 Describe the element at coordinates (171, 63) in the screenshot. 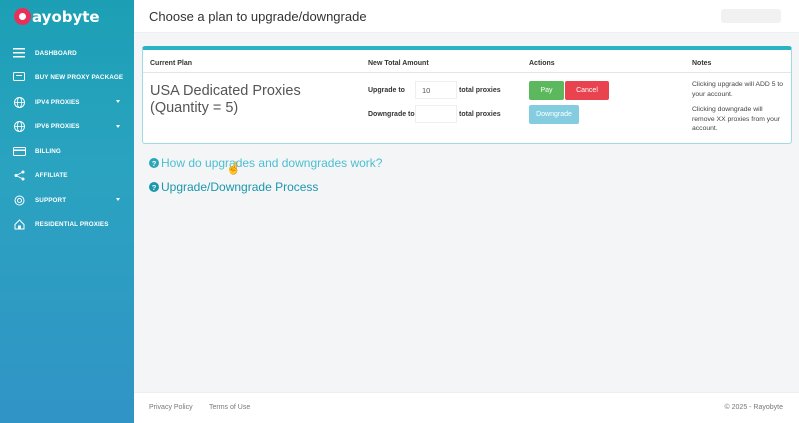

I see `column-header-current-plan: Current Plan` at that location.